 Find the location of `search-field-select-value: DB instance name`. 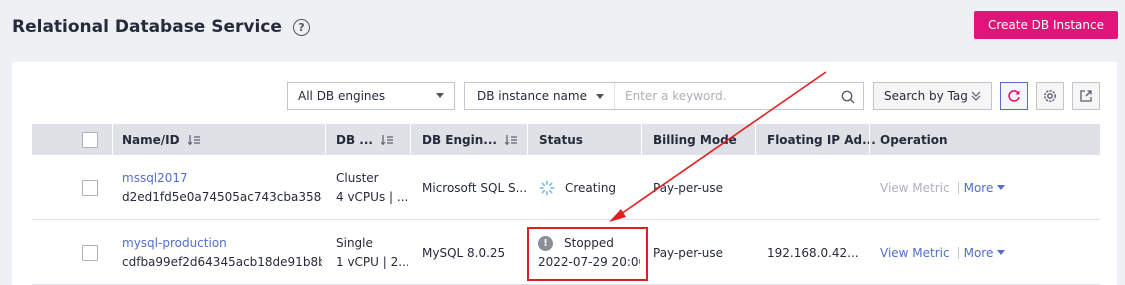

search-field-select-value: DB instance name is located at coordinates (532, 96).